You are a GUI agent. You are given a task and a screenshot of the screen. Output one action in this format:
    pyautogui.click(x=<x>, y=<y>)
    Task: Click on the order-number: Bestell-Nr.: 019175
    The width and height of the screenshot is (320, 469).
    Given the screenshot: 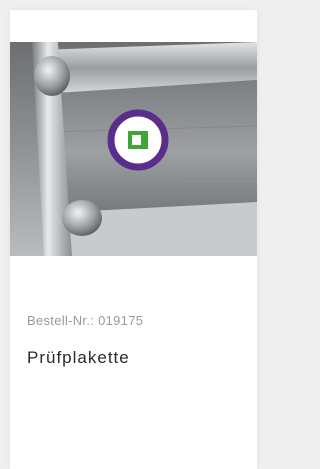 What is the action you would take?
    pyautogui.click(x=85, y=320)
    